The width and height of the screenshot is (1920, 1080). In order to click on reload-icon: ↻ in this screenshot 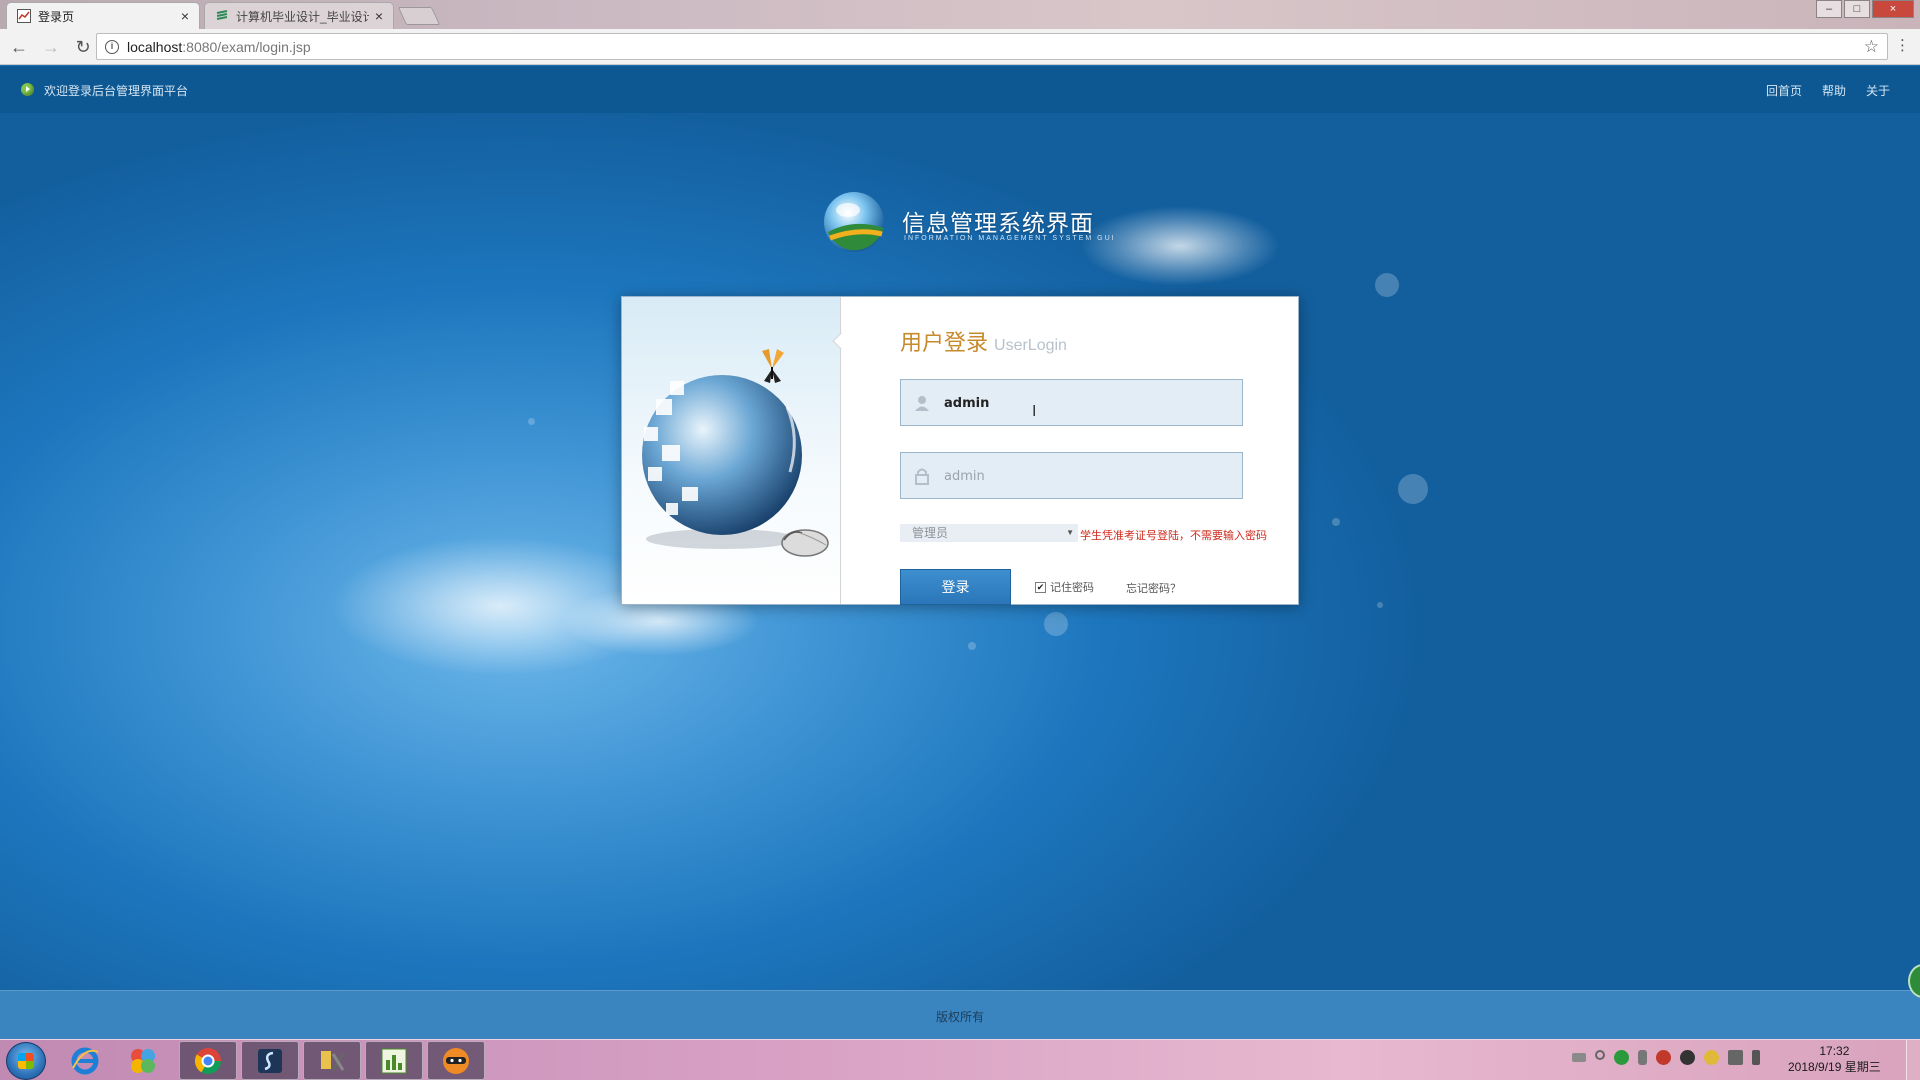, I will do `click(83, 47)`.